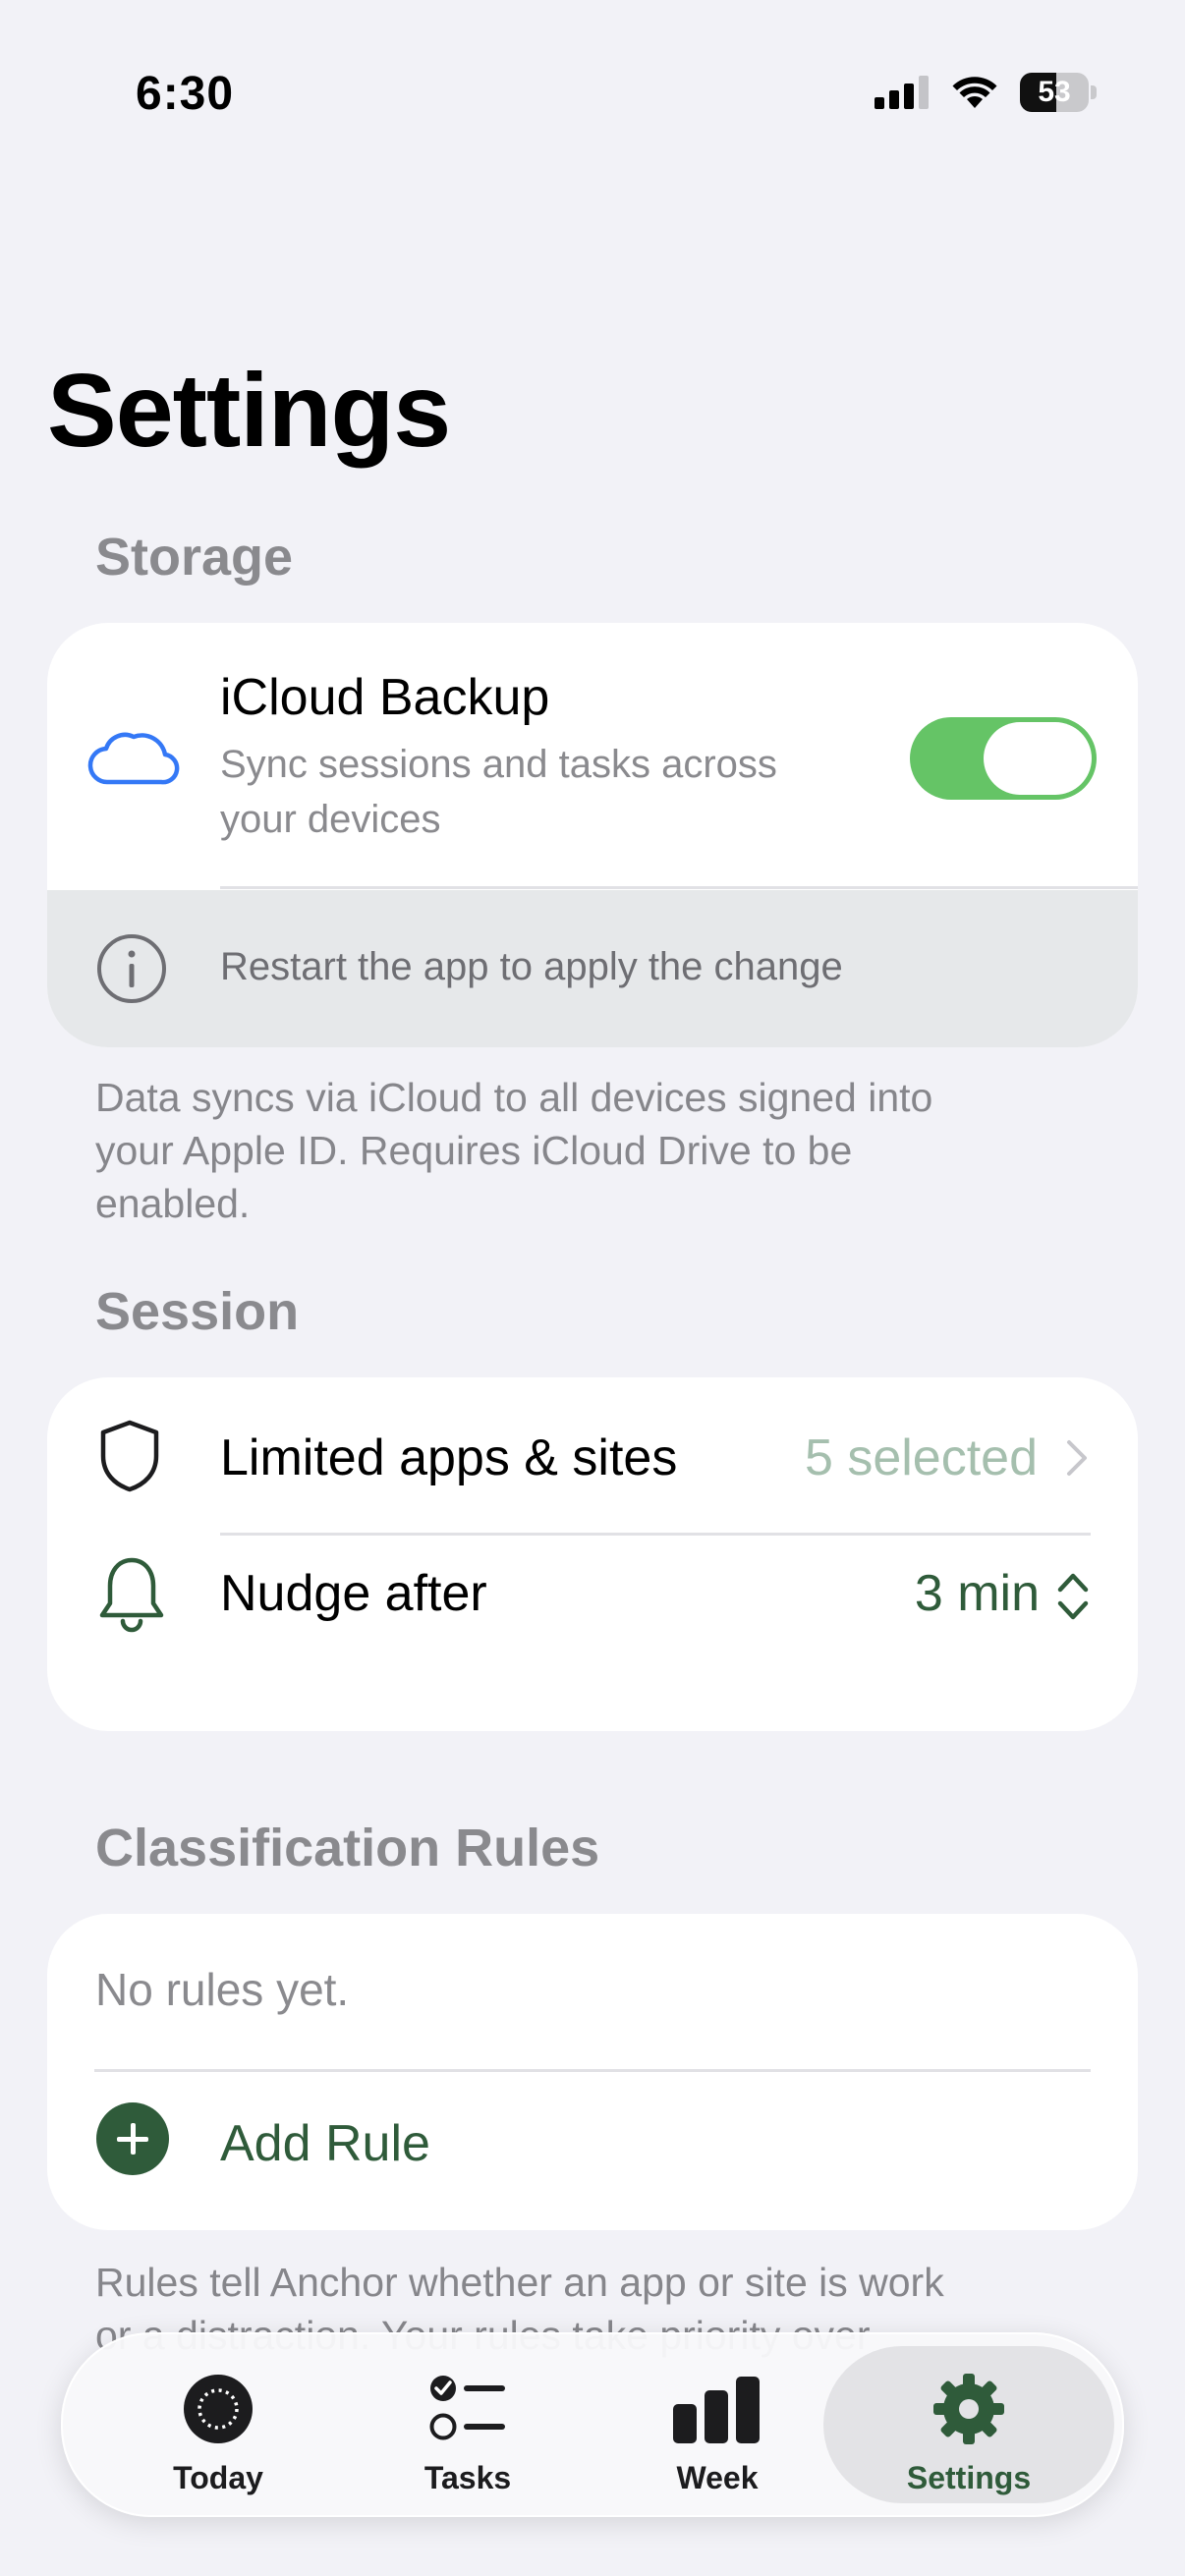 The height and width of the screenshot is (2576, 1185). What do you see at coordinates (532, 966) in the screenshot?
I see `restart-info-text: Restart the app to apply the change` at bounding box center [532, 966].